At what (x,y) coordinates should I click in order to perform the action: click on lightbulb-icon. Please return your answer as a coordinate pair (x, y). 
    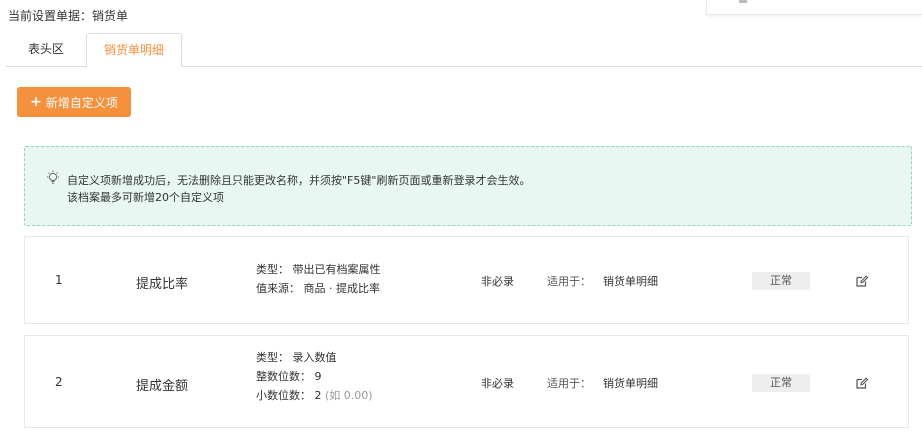
    Looking at the image, I should click on (53, 177).